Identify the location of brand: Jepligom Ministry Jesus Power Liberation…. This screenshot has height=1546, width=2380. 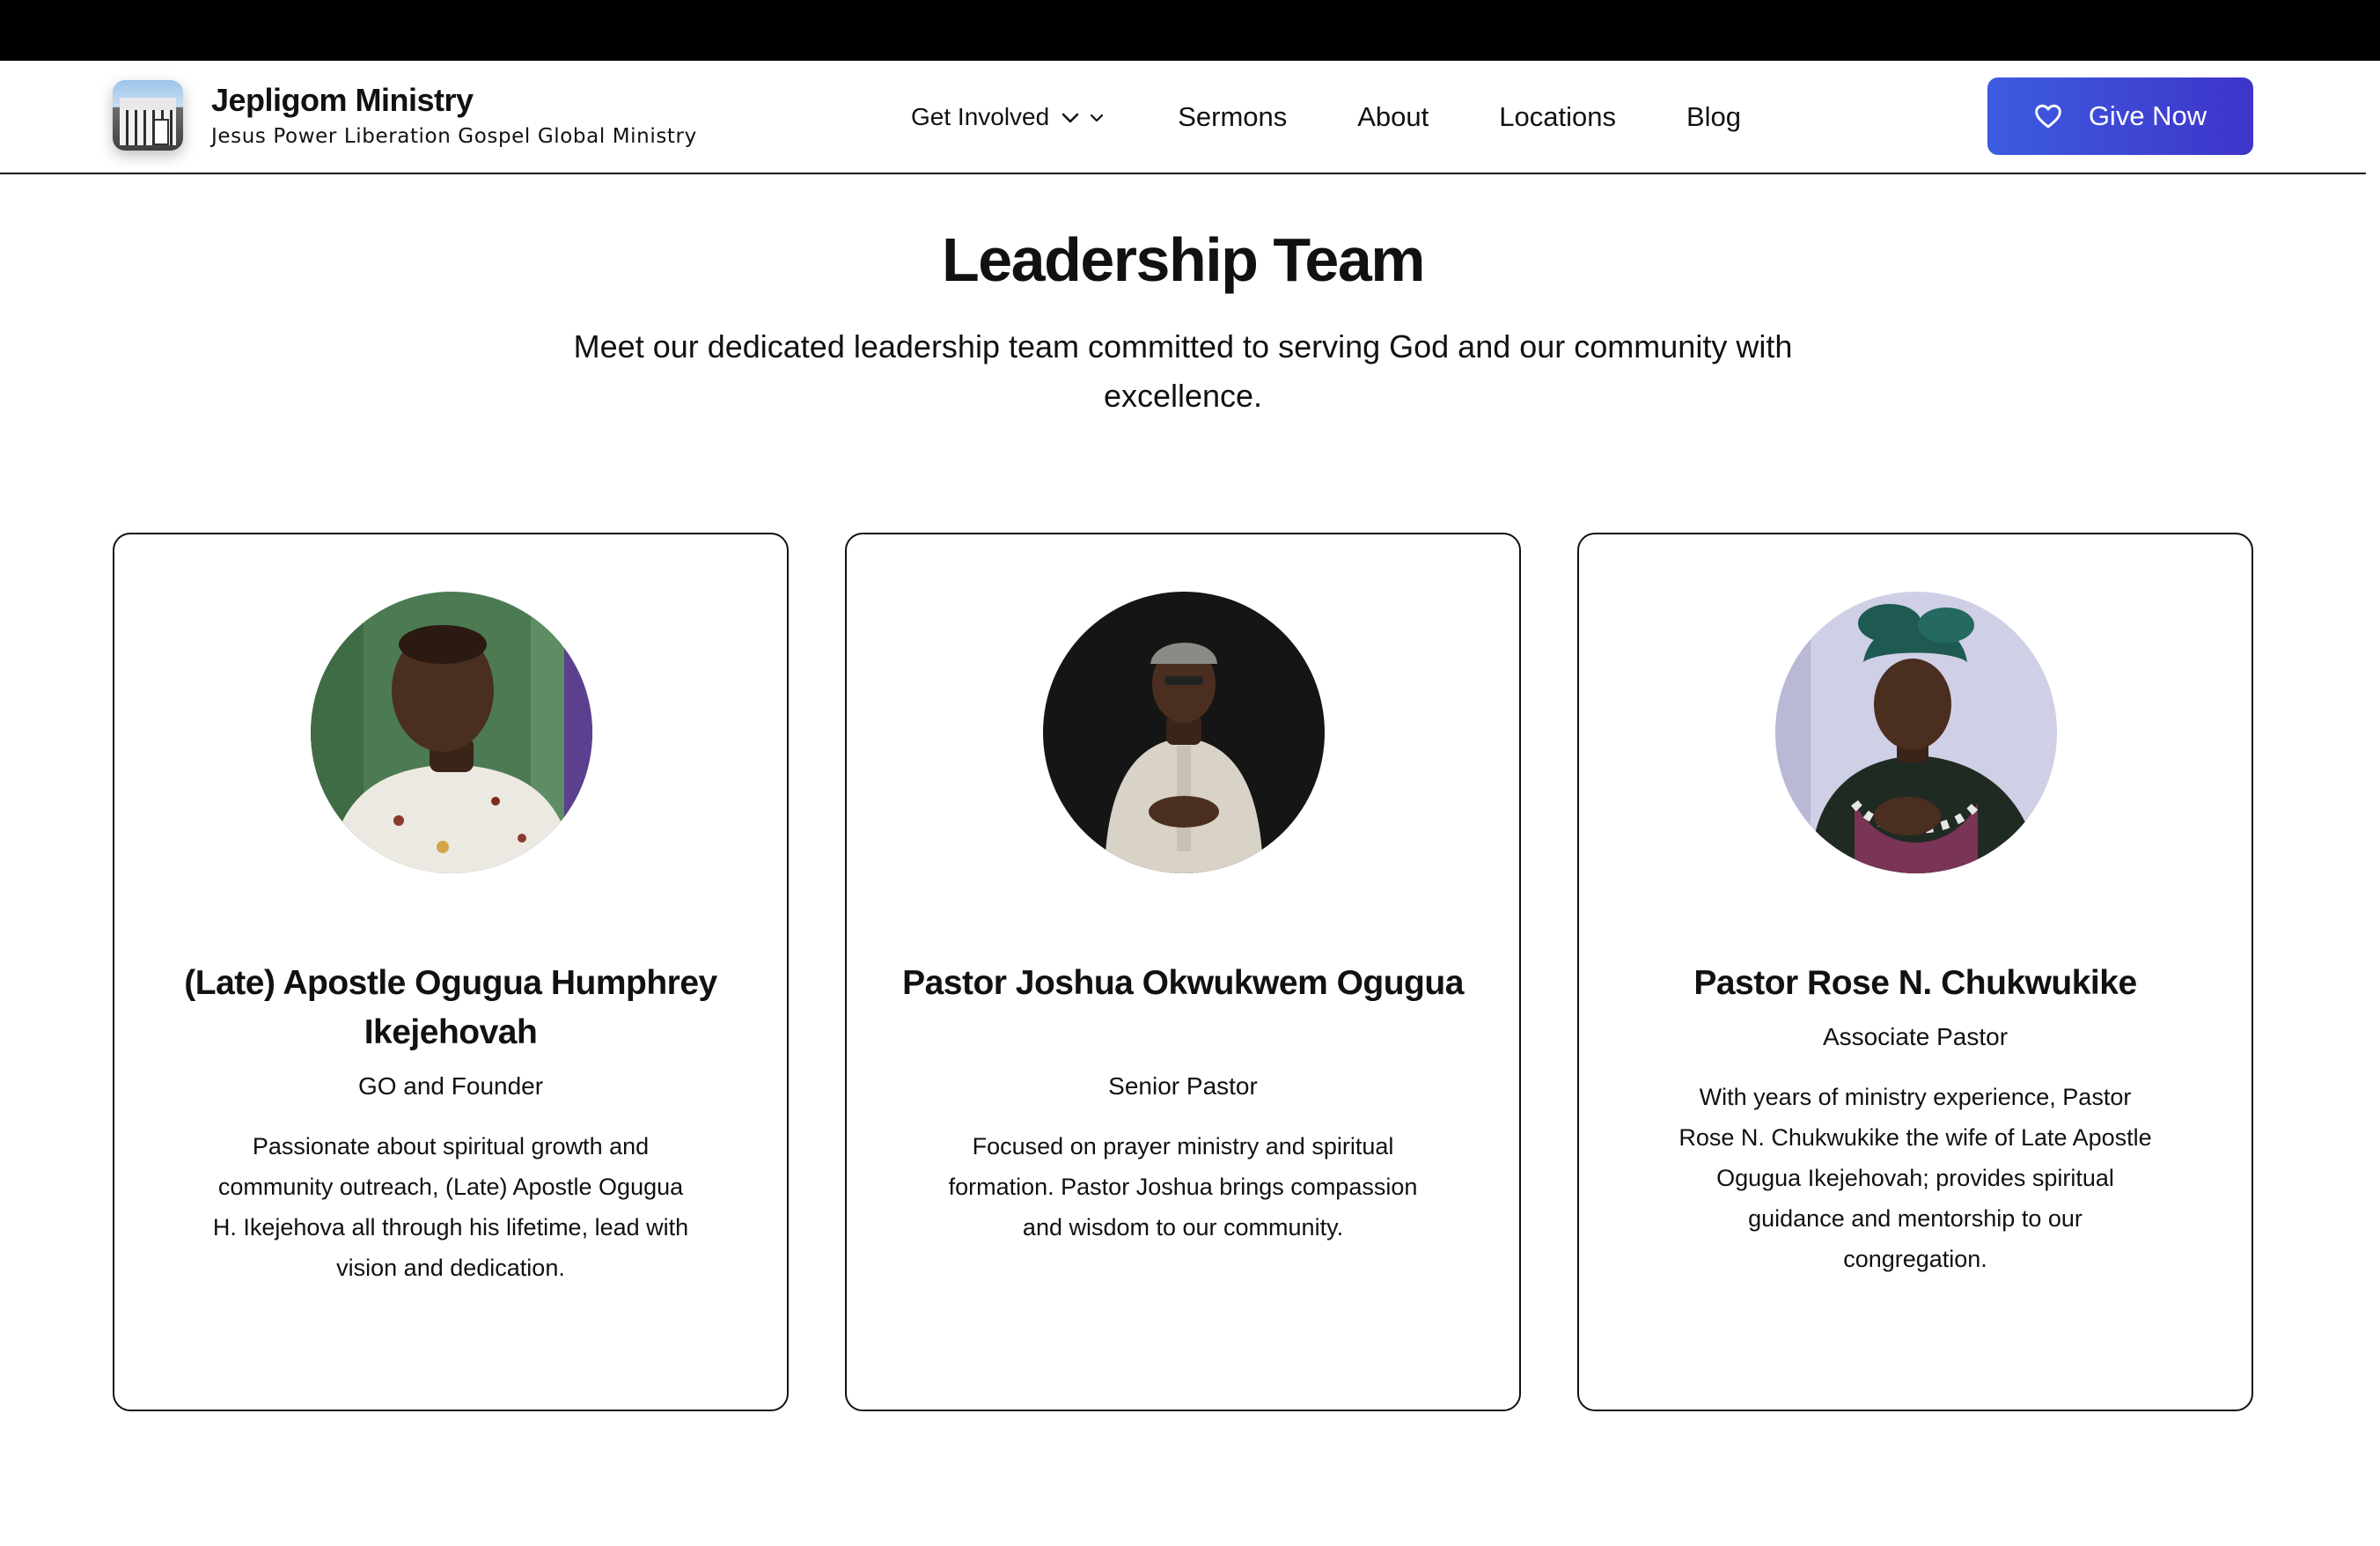
(405, 115).